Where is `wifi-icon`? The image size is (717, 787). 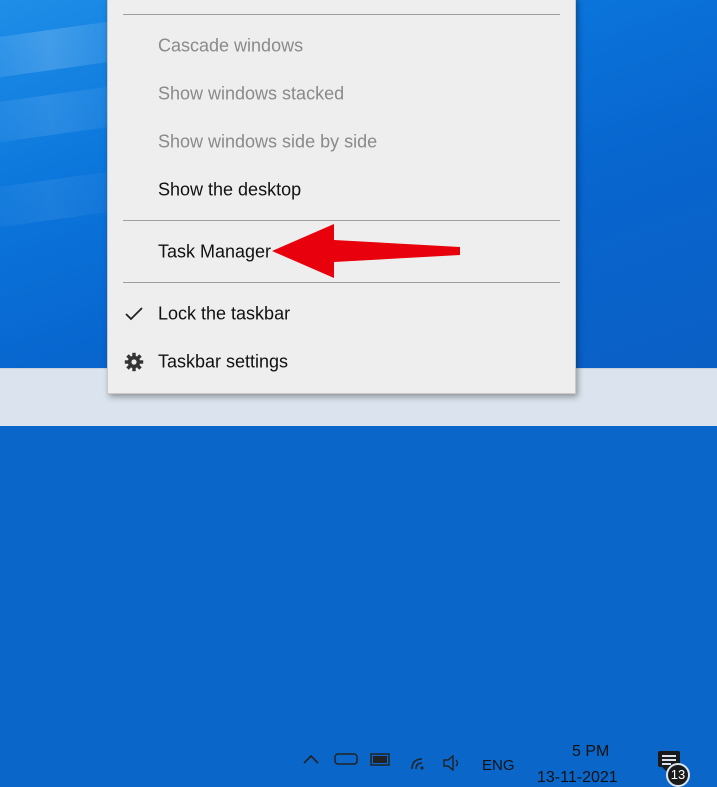 wifi-icon is located at coordinates (421, 764).